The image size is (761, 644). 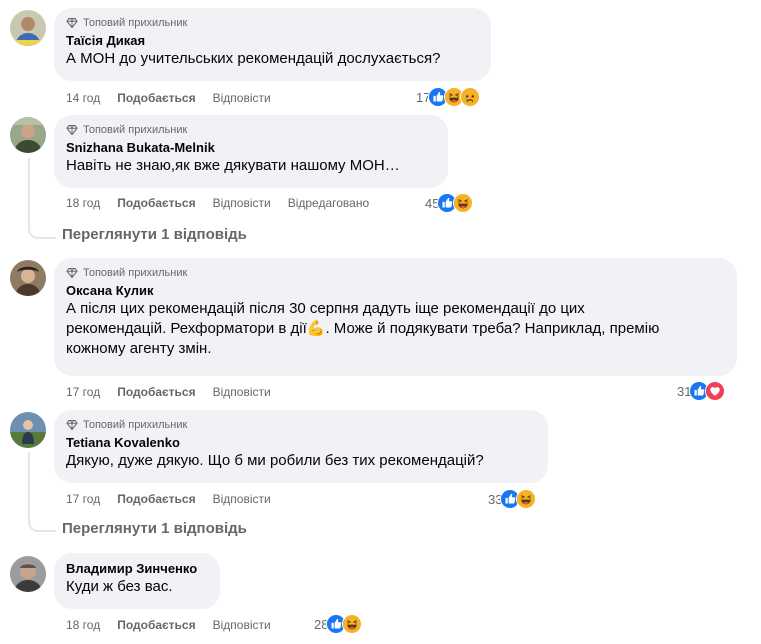 I want to click on reaction-summary: 33, so click(x=512, y=499).